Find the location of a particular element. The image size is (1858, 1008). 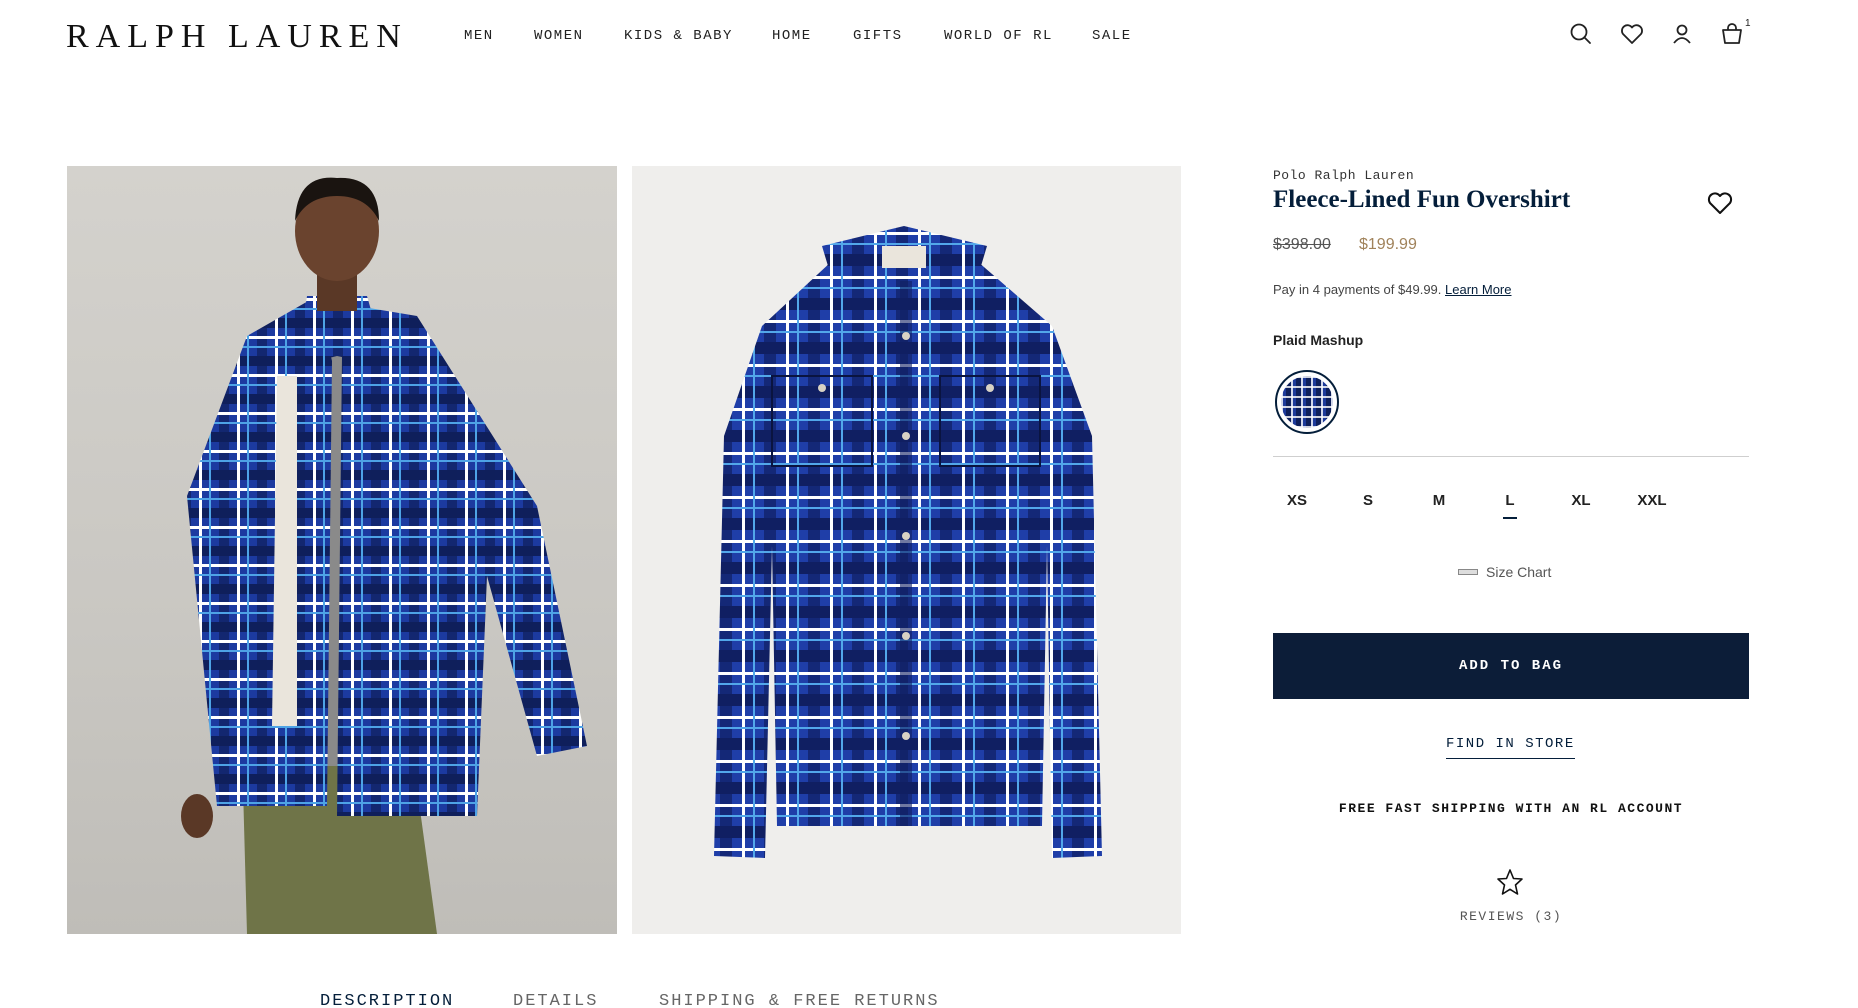

tab-shipping-returns: SHIPPING & FREE RETURNS is located at coordinates (799, 1000).